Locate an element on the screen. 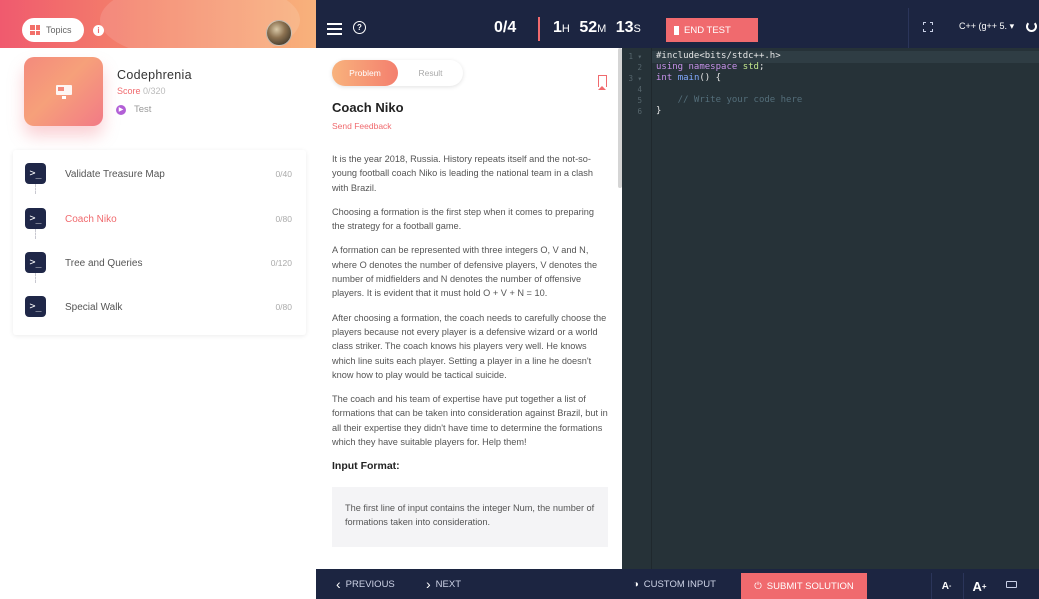  code-token: std is located at coordinates (750, 67).